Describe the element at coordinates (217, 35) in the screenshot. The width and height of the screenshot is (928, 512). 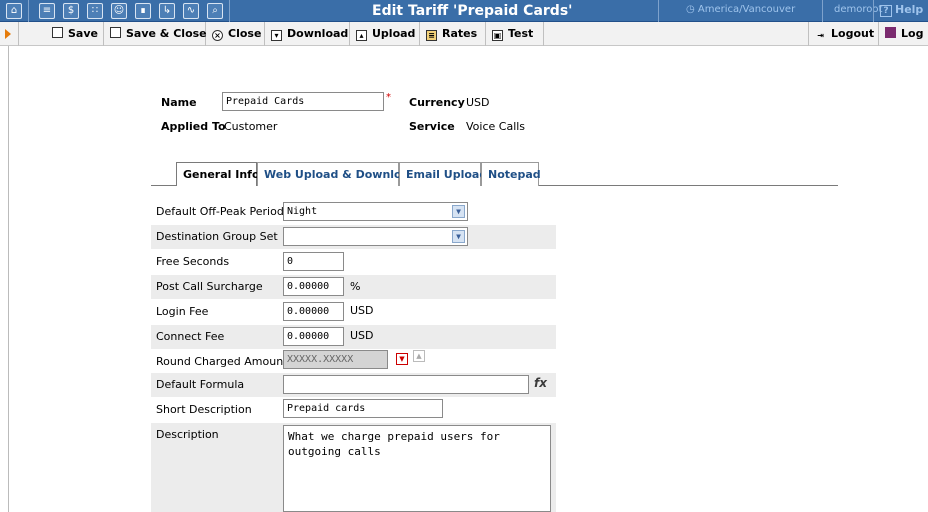
I see `close-icon: ×` at that location.